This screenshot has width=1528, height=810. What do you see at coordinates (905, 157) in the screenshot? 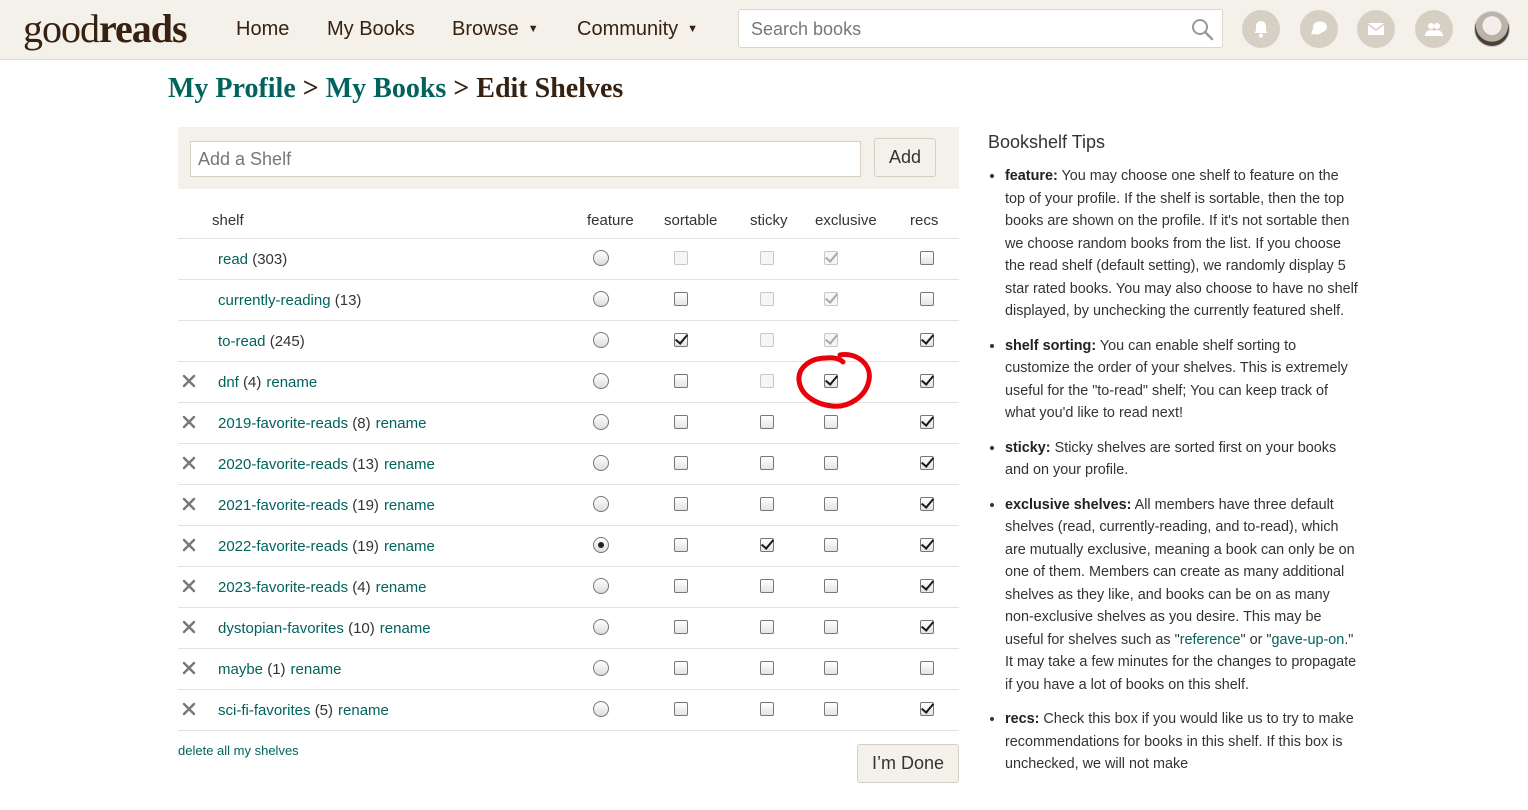
I see `add-shelf-button: Add` at bounding box center [905, 157].